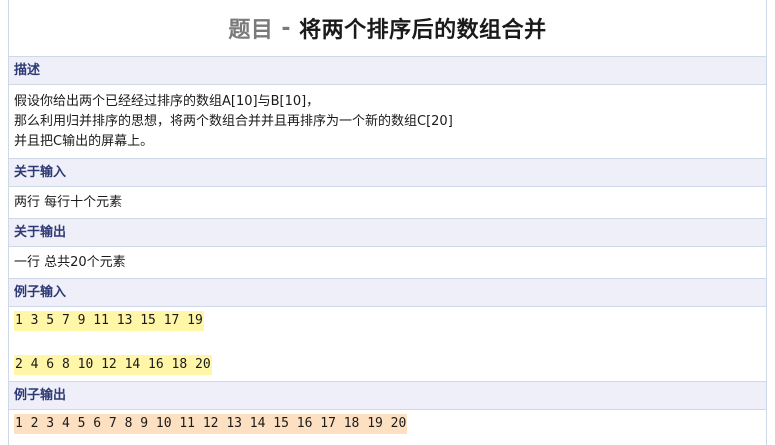 The width and height of the screenshot is (775, 445). I want to click on title-main: 将两个排序后的数组合并, so click(423, 30).